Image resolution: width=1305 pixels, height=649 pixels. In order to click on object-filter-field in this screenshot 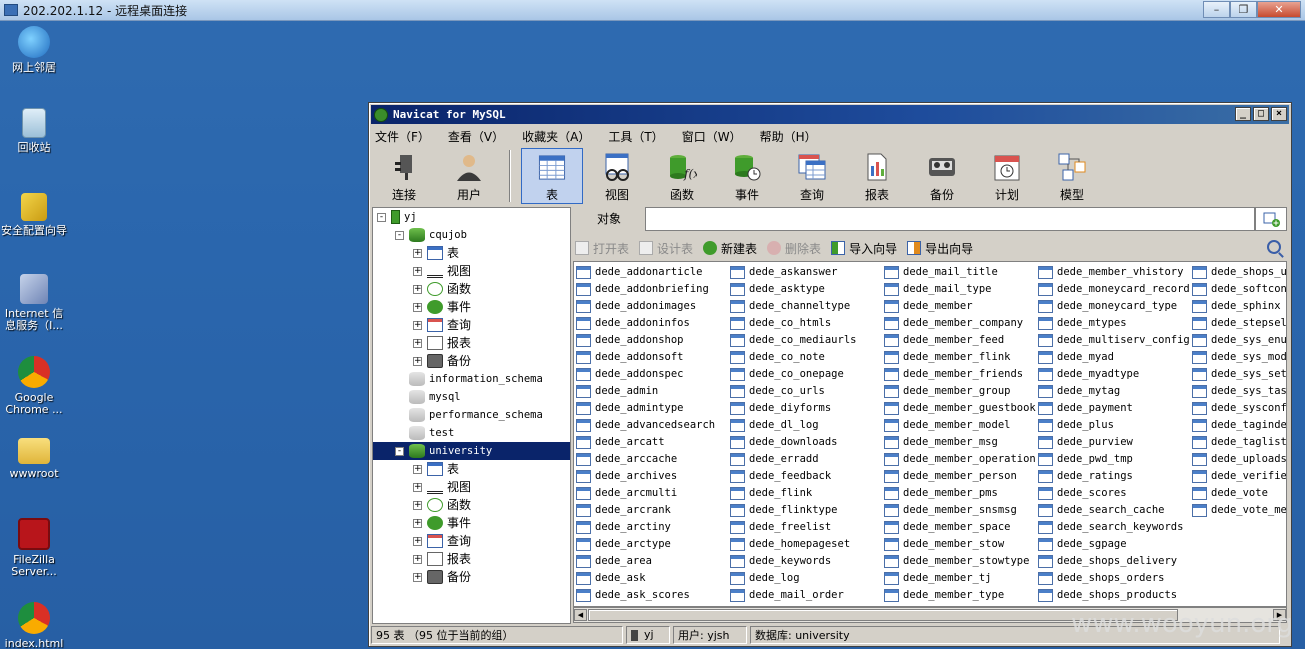, I will do `click(950, 219)`.